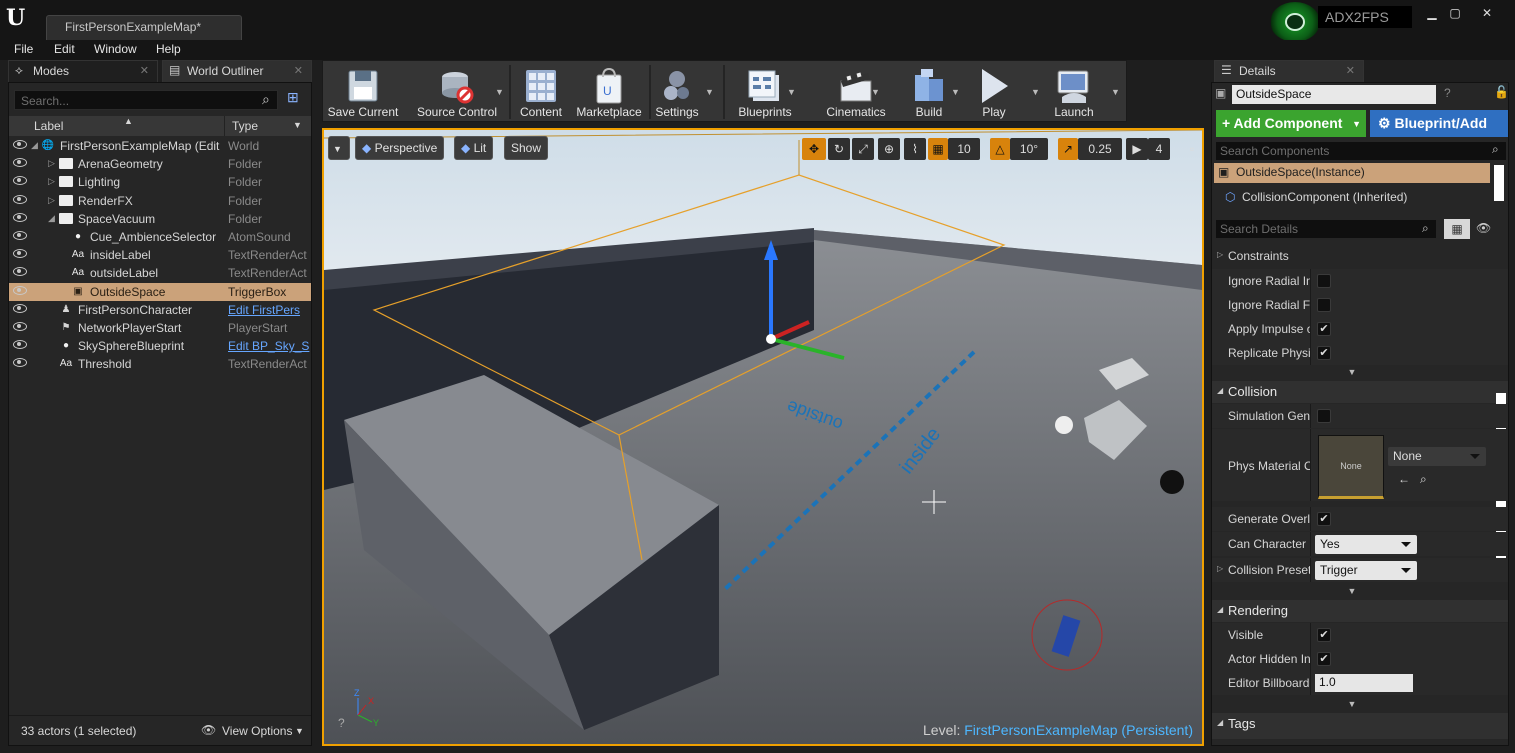 The width and height of the screenshot is (1515, 753). Describe the element at coordinates (269, 310) in the screenshot. I see `row-type-link: Edit FirstPers` at that location.